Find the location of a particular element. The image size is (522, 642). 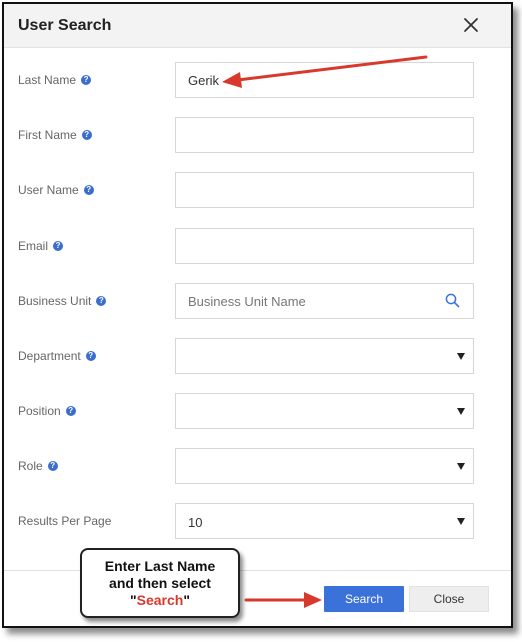

email-row: Email ? is located at coordinates (257, 246).